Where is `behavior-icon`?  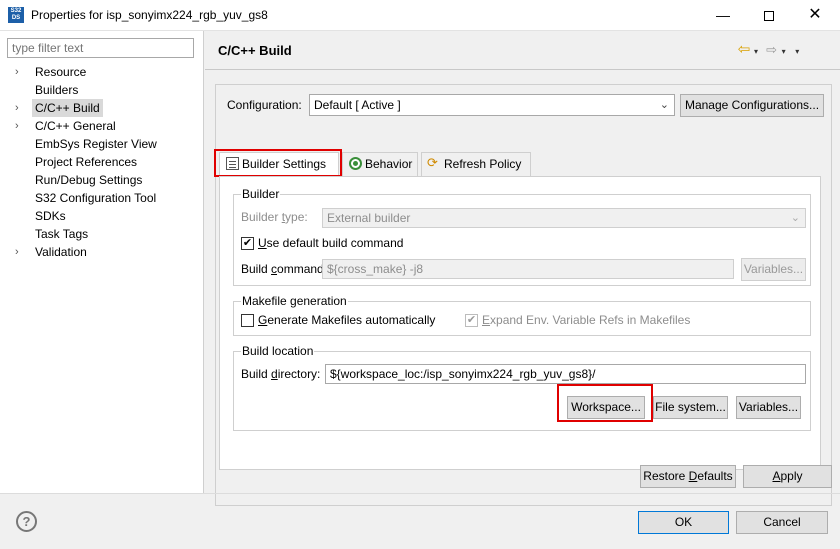 behavior-icon is located at coordinates (355, 163).